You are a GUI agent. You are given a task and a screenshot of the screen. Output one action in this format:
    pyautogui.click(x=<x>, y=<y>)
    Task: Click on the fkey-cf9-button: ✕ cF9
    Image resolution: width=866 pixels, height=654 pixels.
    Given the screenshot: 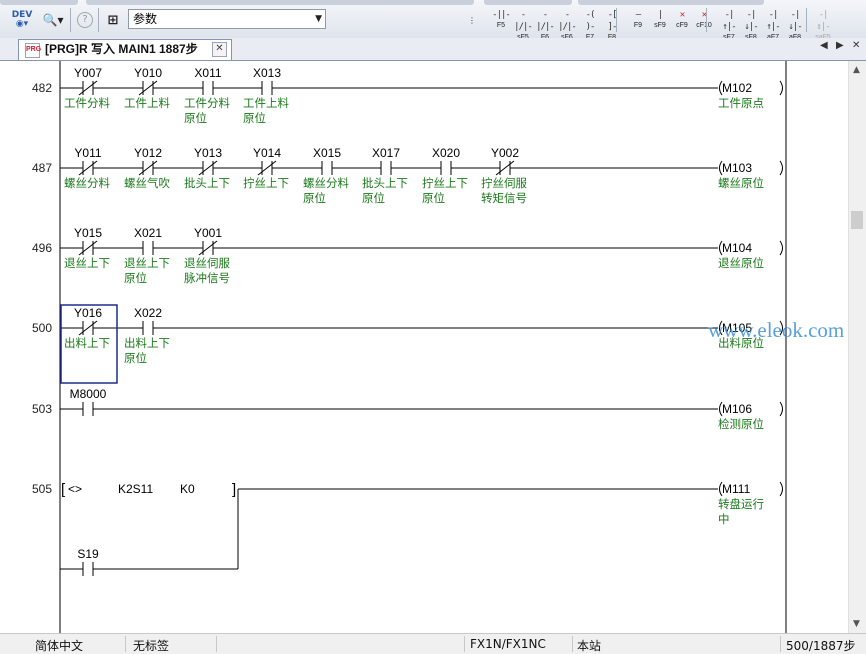 What is the action you would take?
    pyautogui.click(x=682, y=21)
    